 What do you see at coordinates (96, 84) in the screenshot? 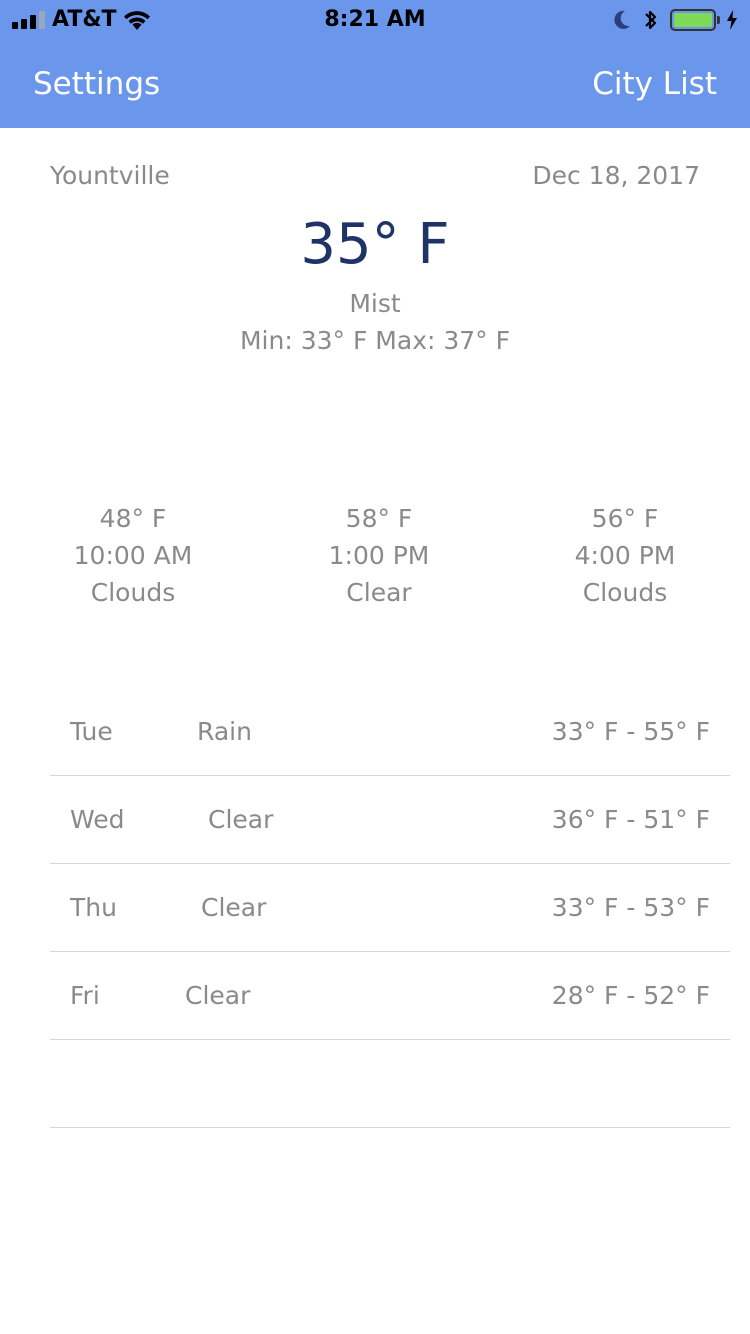
I see `settings-button: Settings` at bounding box center [96, 84].